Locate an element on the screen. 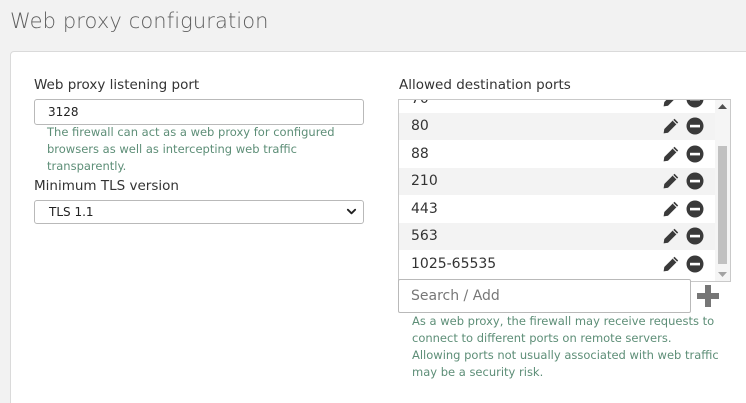 This screenshot has width=746, height=403. port-list-item: 88 is located at coordinates (557, 154).